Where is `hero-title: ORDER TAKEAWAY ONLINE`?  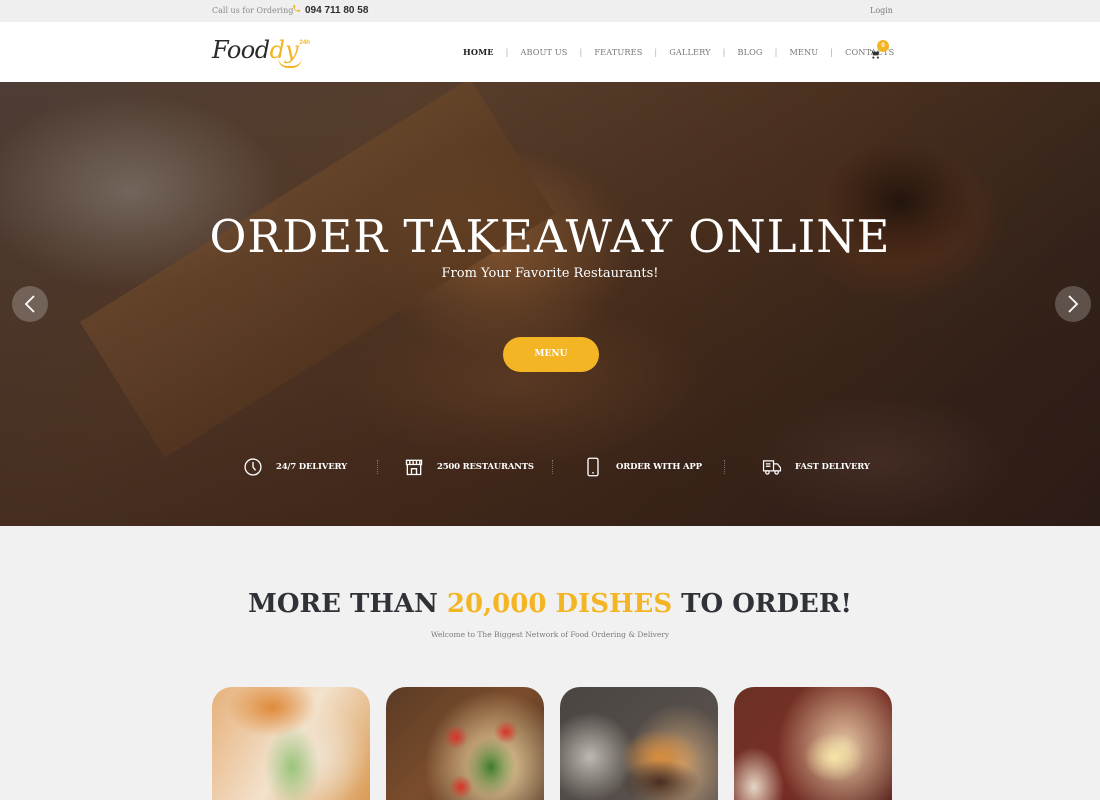
hero-title: ORDER TAKEAWAY ONLINE is located at coordinates (550, 236).